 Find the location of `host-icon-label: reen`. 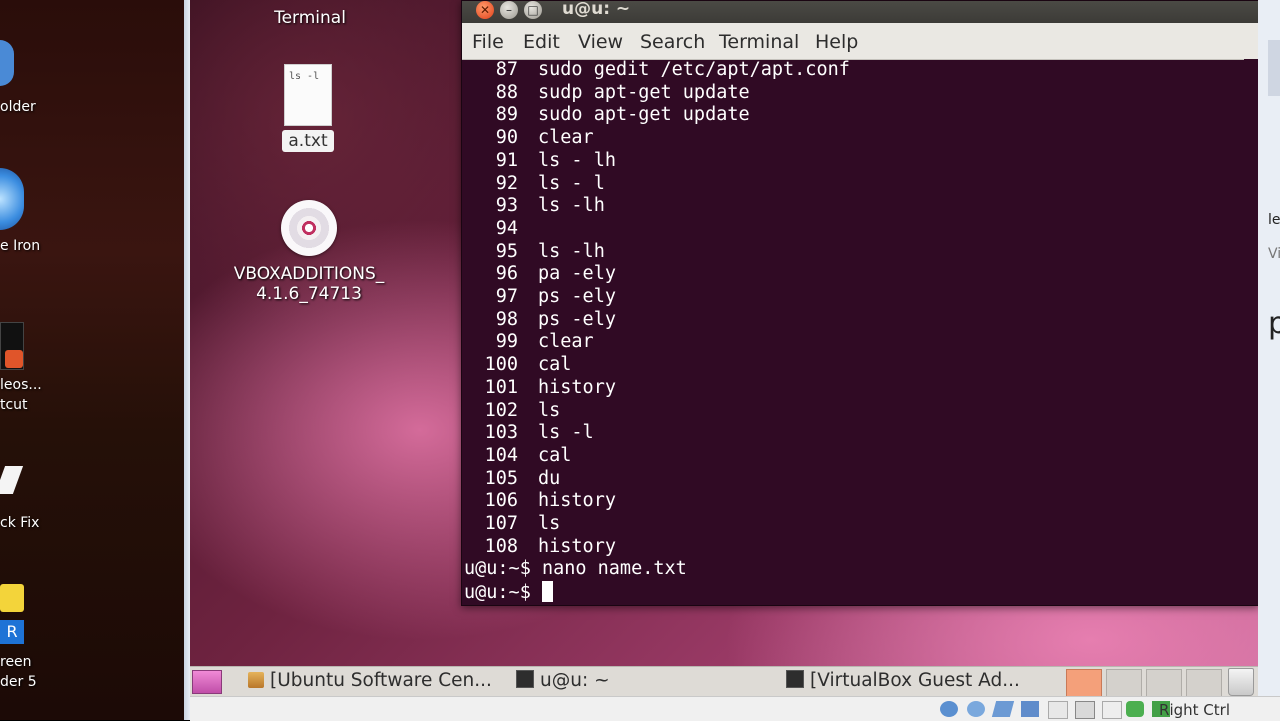

host-icon-label: reen is located at coordinates (16, 662).